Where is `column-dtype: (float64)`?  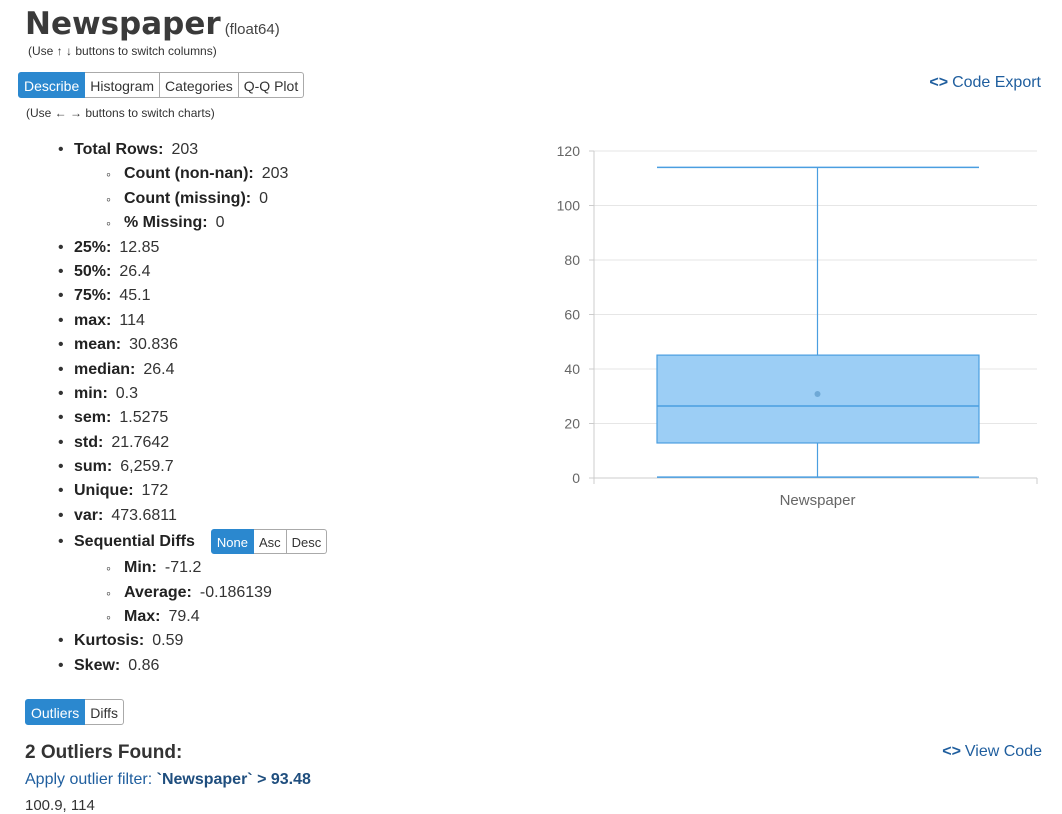
column-dtype: (float64) is located at coordinates (252, 29).